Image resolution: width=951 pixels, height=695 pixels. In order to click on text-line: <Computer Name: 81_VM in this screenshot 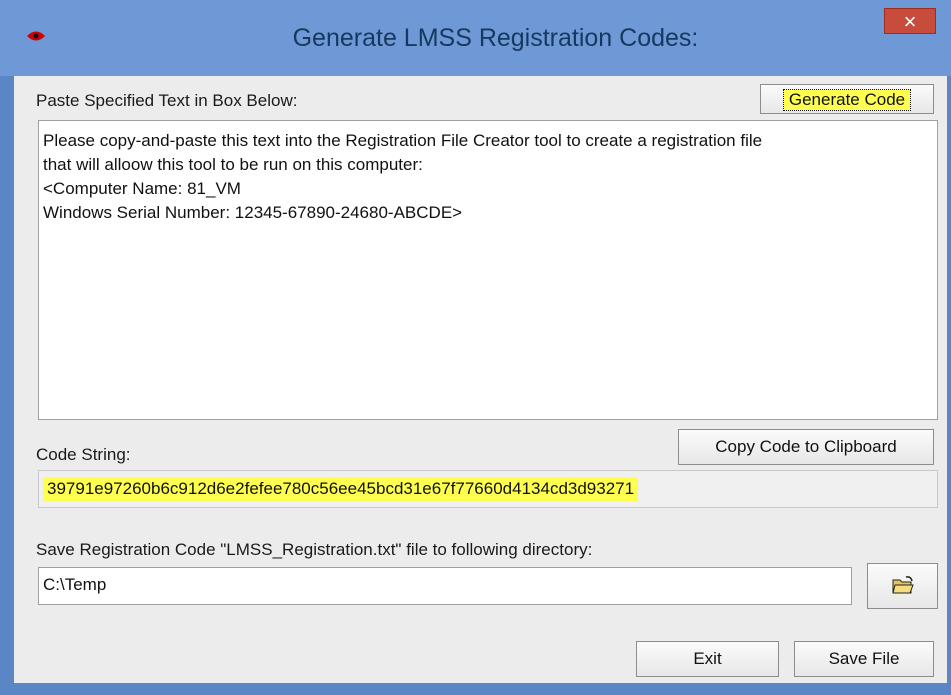, I will do `click(142, 188)`.